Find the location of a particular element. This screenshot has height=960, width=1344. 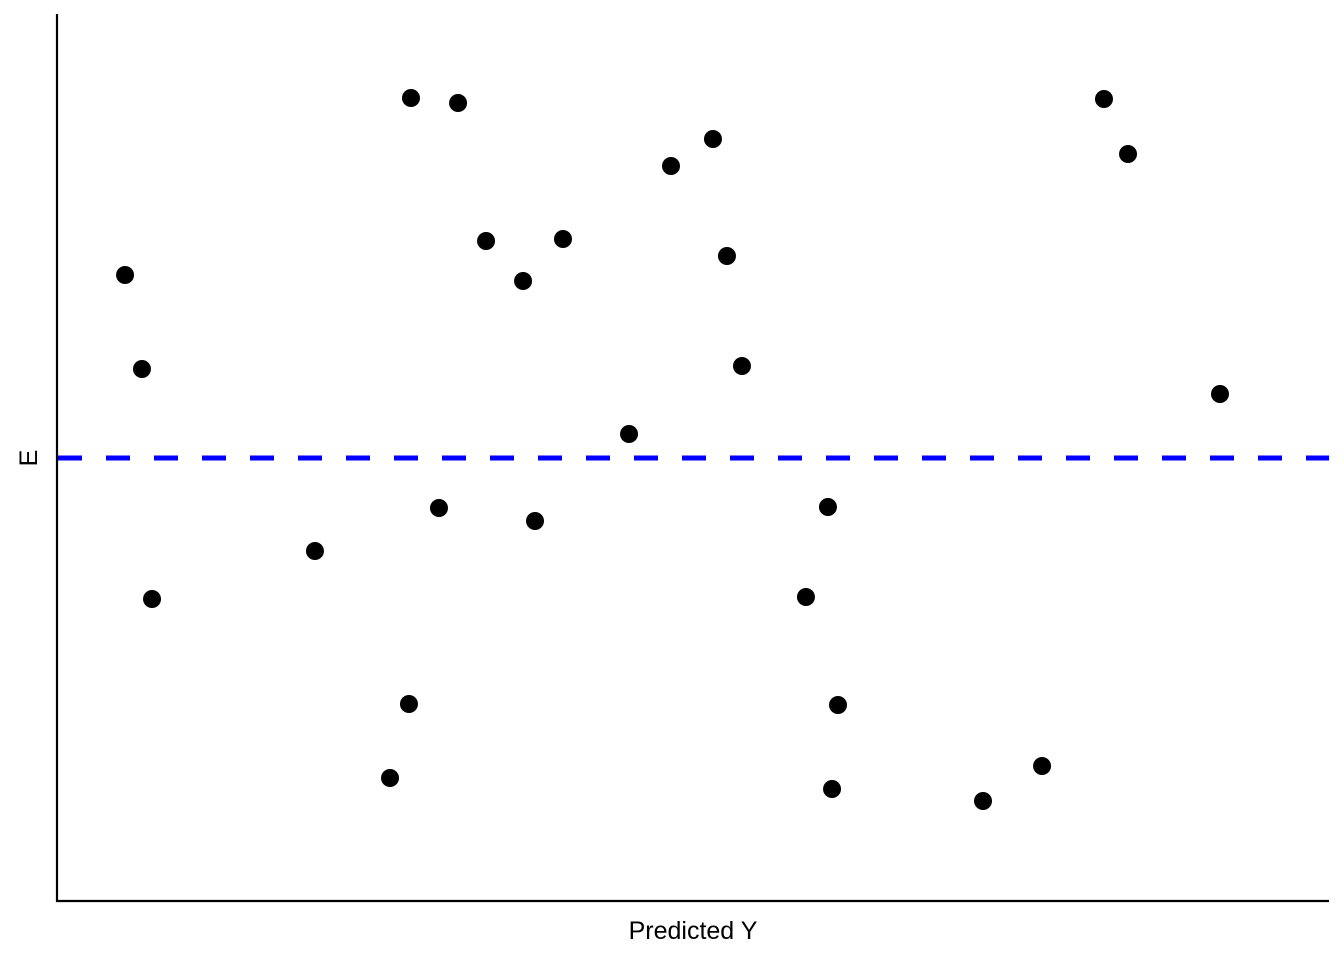

x-axis-label: Predicted Y is located at coordinates (693, 931).